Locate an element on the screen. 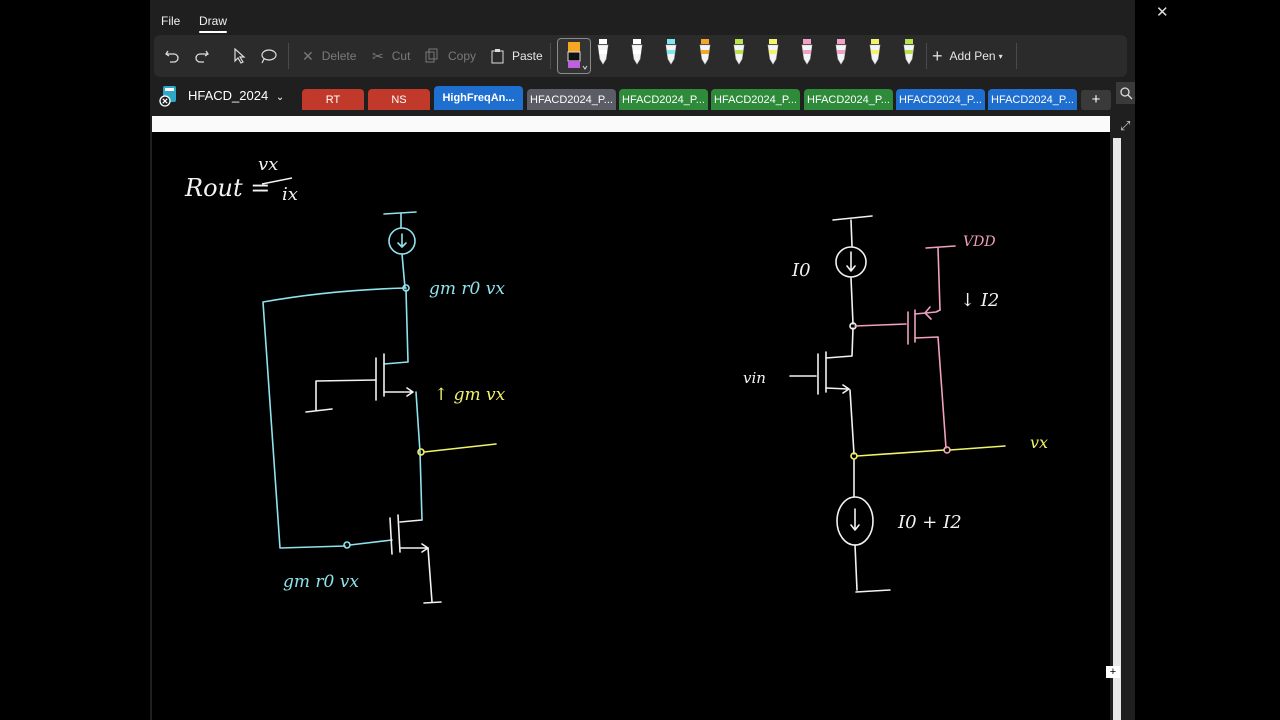 This screenshot has width=1280, height=720. add-pen-button: + Add Pen ▾ is located at coordinates (967, 56).